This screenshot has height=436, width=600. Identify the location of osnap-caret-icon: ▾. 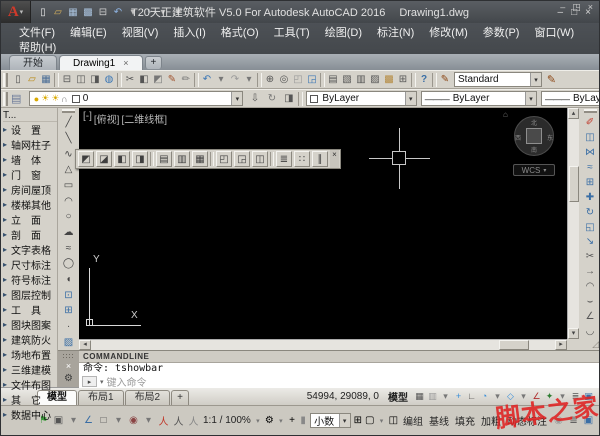
(523, 396).